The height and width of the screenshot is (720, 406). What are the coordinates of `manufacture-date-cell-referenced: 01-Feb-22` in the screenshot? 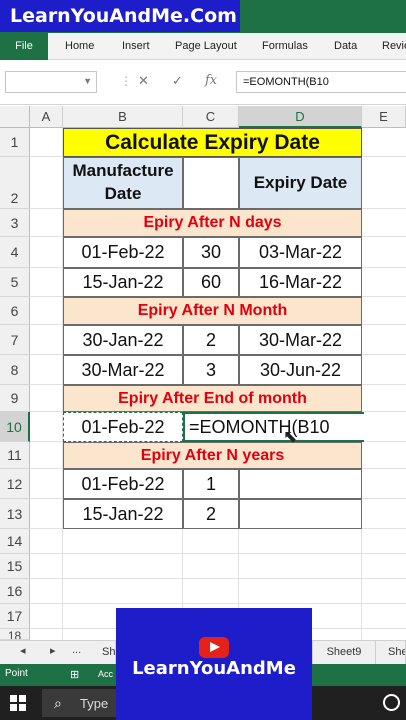 It's located at (123, 427).